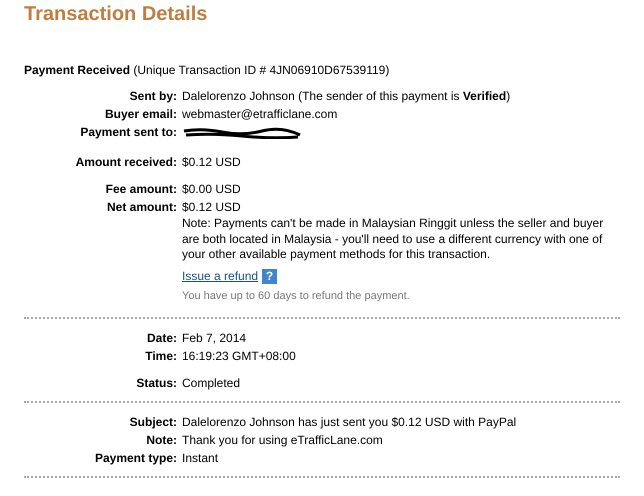 The width and height of the screenshot is (644, 496). I want to click on field-value: Dalelorenzo Johnson (The sender of this payment is Verified), so click(346, 96).